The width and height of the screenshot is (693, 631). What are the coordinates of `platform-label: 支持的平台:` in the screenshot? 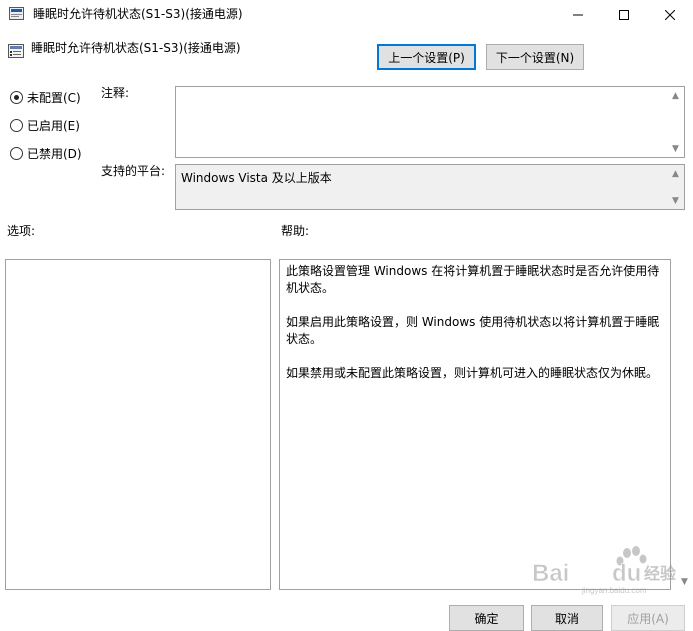 It's located at (133, 171).